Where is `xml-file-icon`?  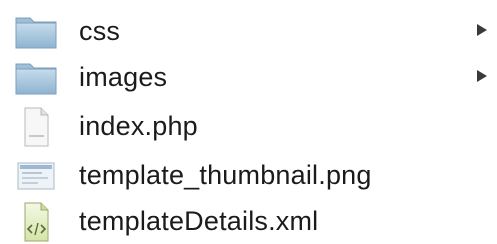
xml-file-icon is located at coordinates (36, 222).